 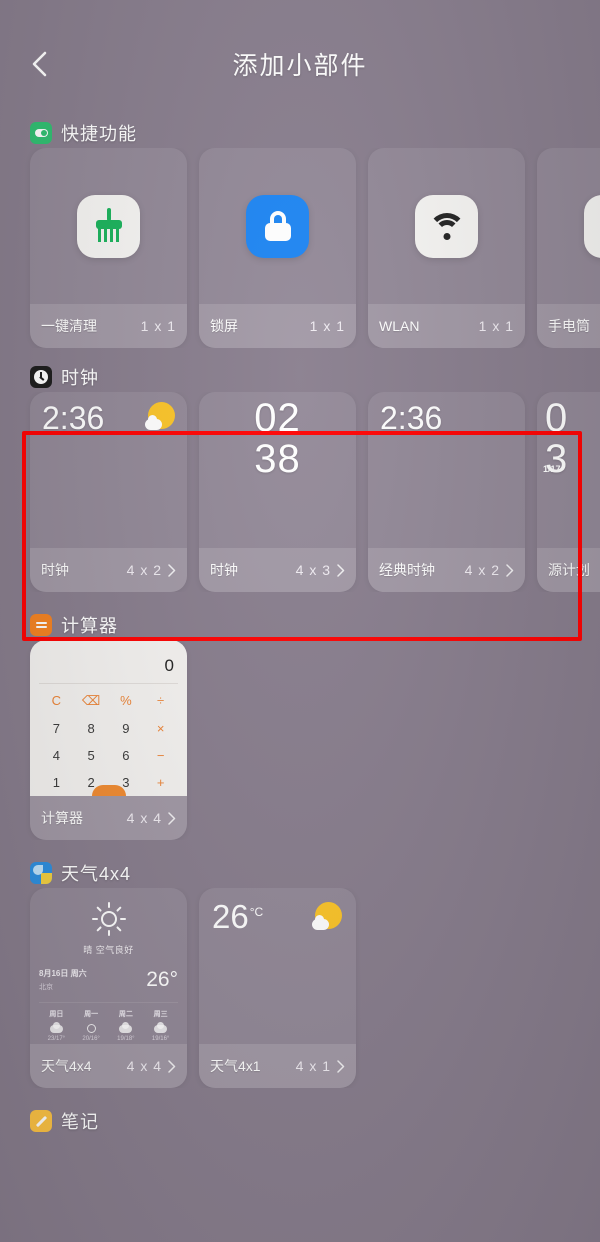 What do you see at coordinates (277, 492) in the screenshot?
I see `widget-card-clock-4x3: 02 38 时钟 4 x 3` at bounding box center [277, 492].